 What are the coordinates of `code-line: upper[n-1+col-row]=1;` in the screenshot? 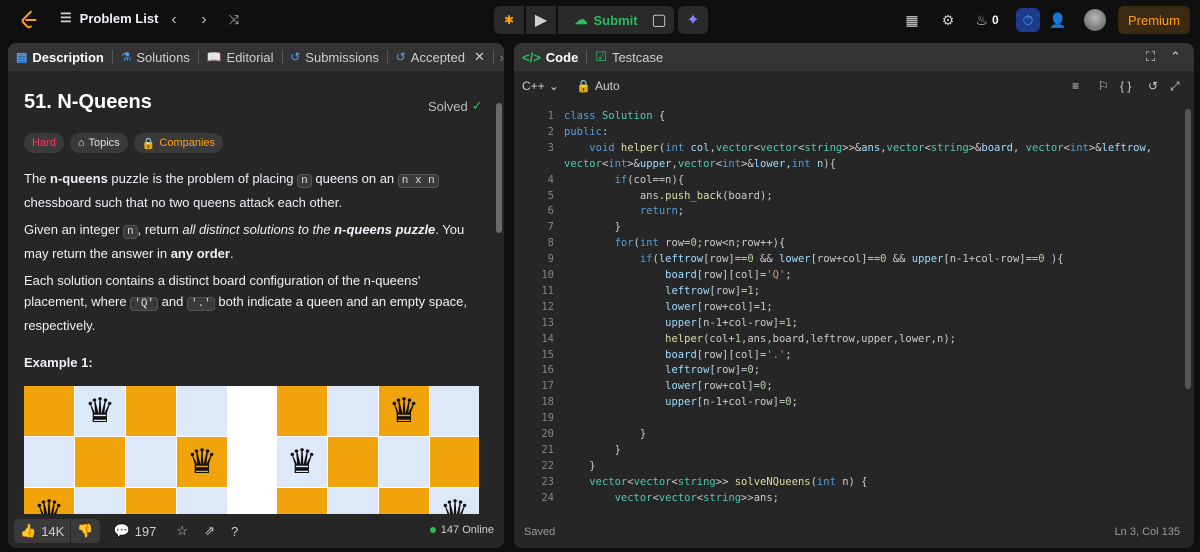 It's located at (681, 323).